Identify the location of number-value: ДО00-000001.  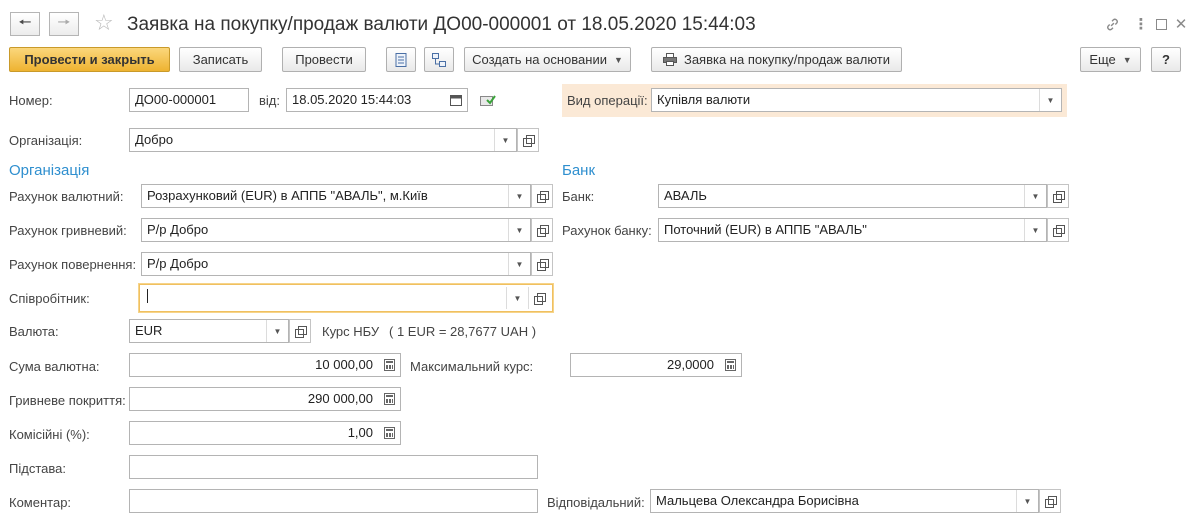
(176, 99).